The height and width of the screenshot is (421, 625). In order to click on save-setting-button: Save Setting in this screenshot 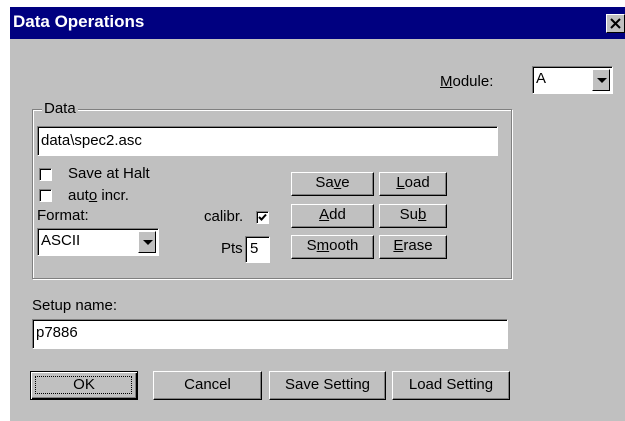, I will do `click(327, 385)`.